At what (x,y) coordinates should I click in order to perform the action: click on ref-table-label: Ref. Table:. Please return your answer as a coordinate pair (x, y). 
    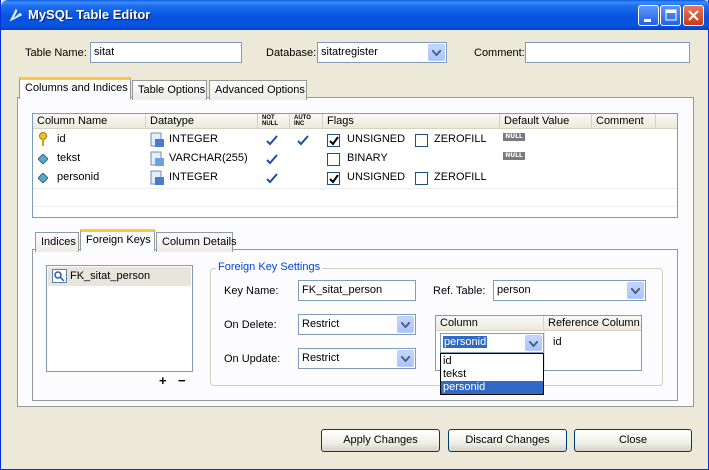
    Looking at the image, I should click on (459, 291).